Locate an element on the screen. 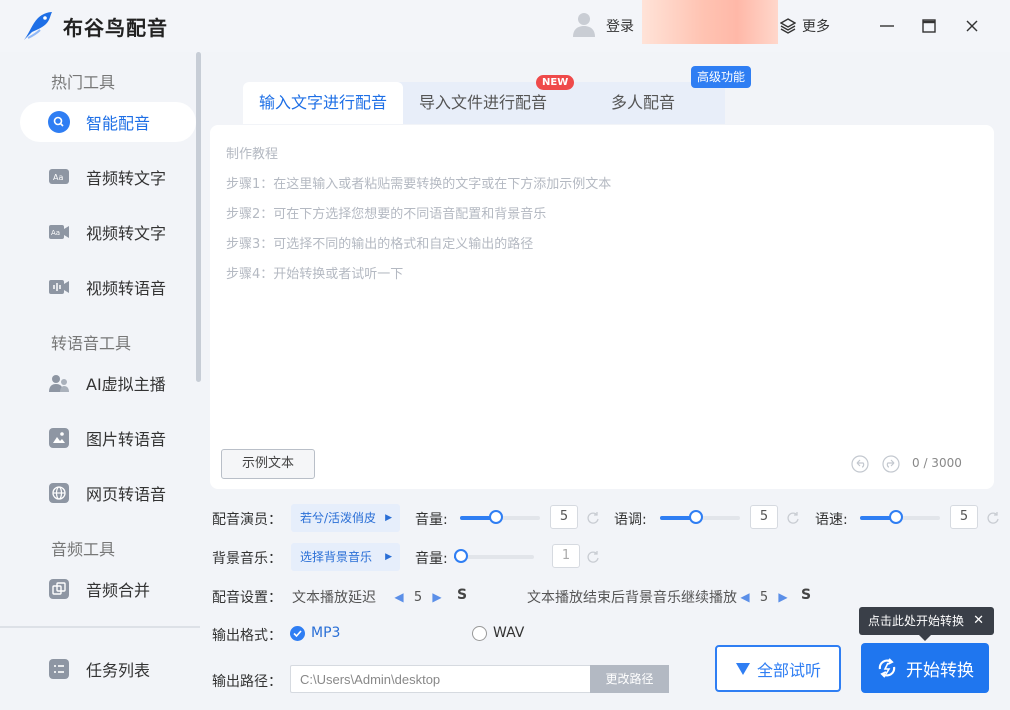 The height and width of the screenshot is (710, 1010). output-format-label: 输出格式： is located at coordinates (247, 636).